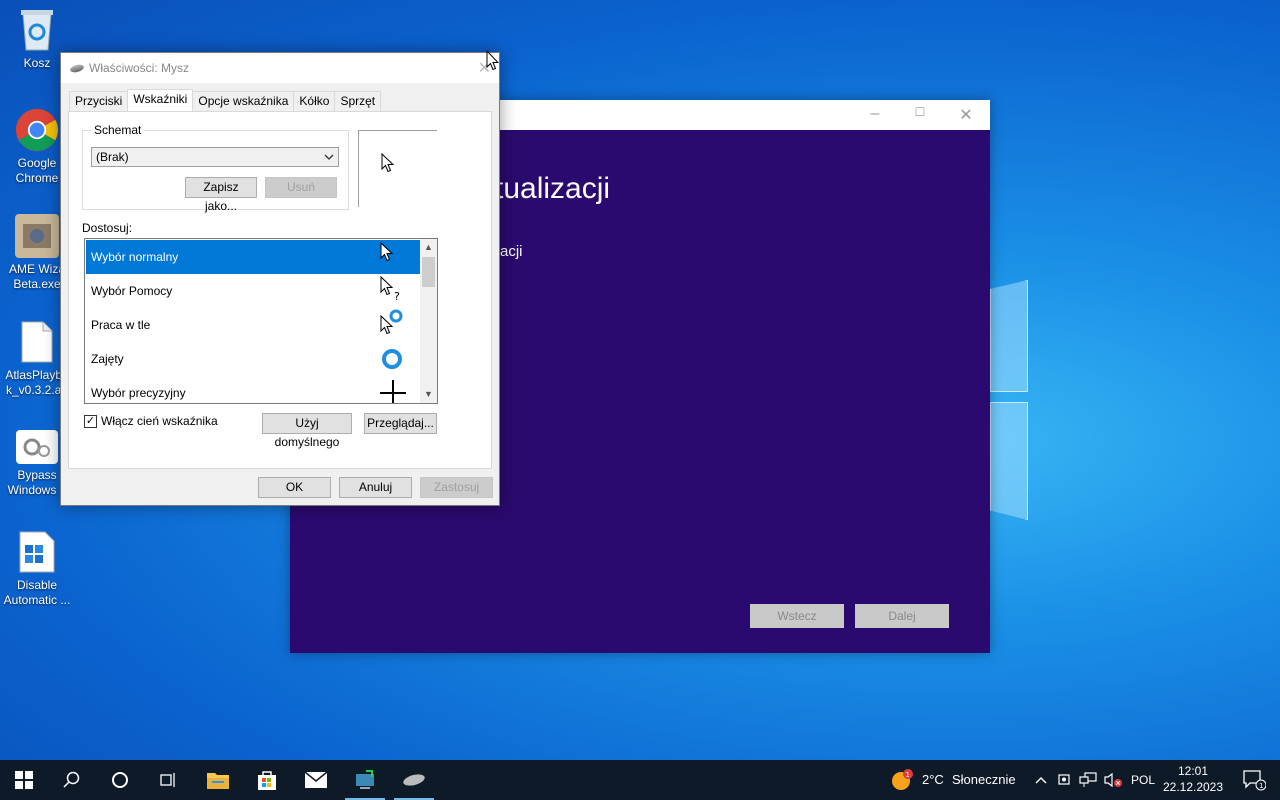 Image resolution: width=1280 pixels, height=800 pixels. Describe the element at coordinates (365, 780) in the screenshot. I see `update-assistant-taskbar-icon` at that location.